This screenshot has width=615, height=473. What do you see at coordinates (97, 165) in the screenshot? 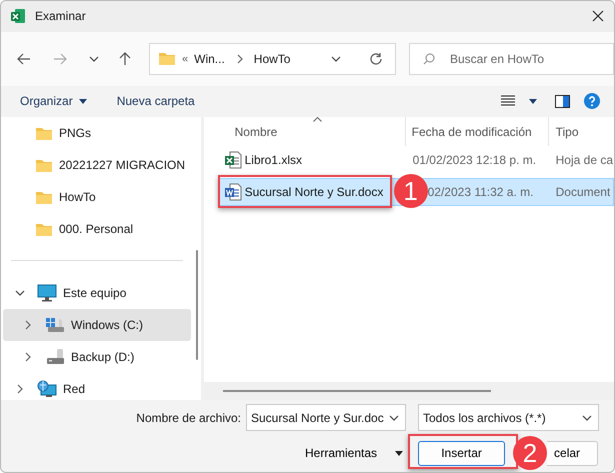
I see `sidebar-item: 20221227 MIGRACION` at bounding box center [97, 165].